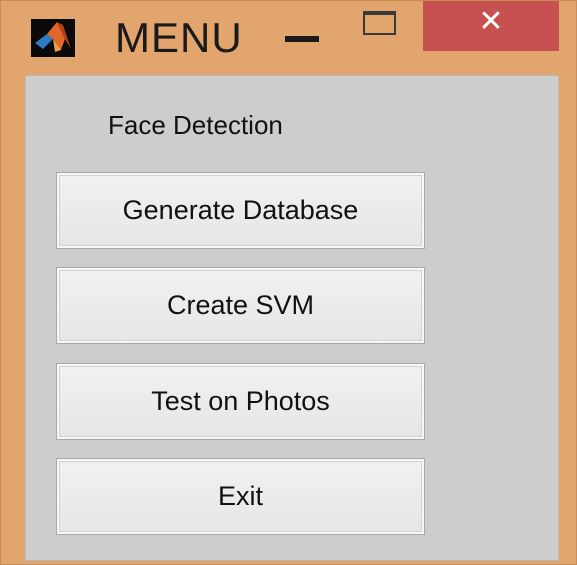  Describe the element at coordinates (240, 210) in the screenshot. I see `generate-database-button: Generate Database` at that location.